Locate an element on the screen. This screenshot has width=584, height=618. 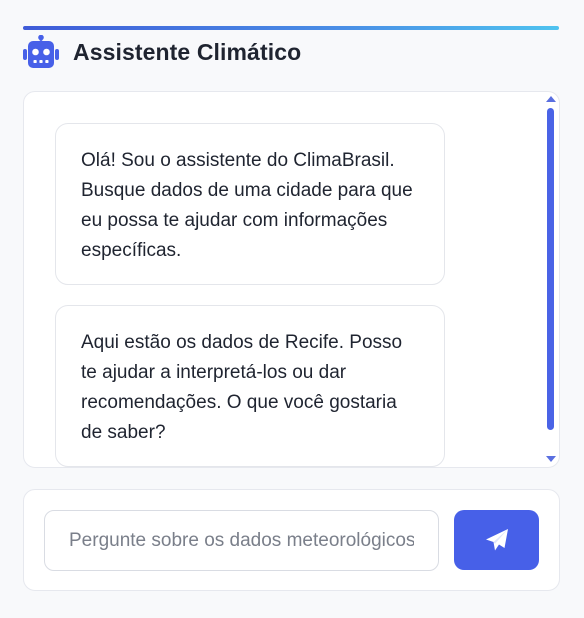
question-input is located at coordinates (241, 540).